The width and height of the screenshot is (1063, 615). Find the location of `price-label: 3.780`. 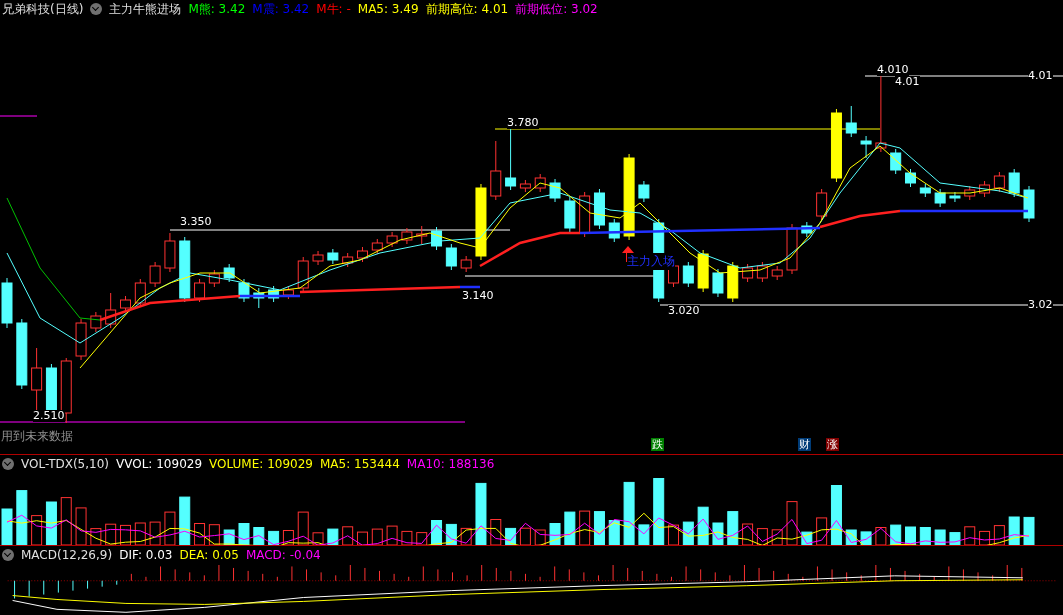

price-label: 3.780 is located at coordinates (523, 123).